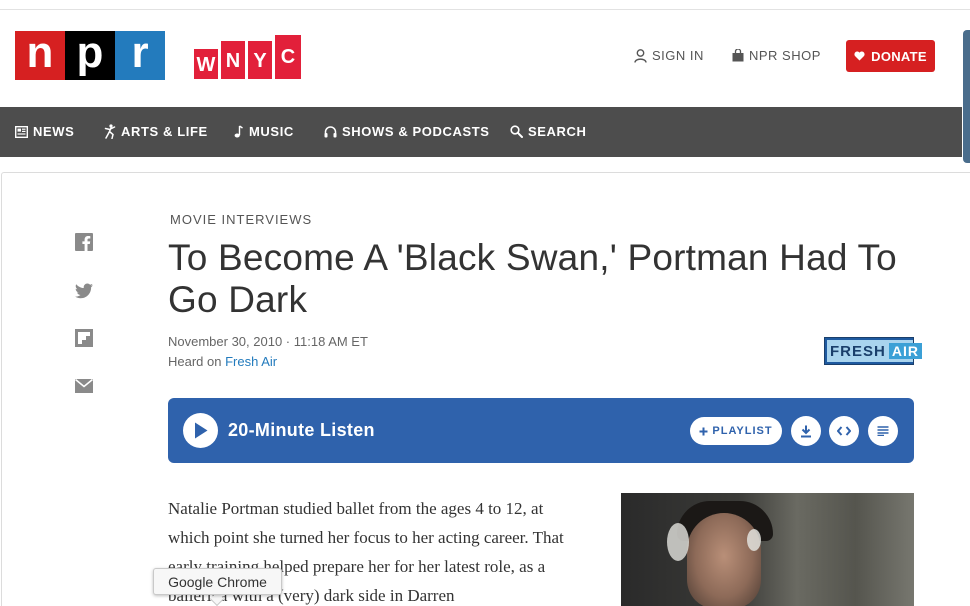 The width and height of the screenshot is (970, 606). I want to click on article-slug: MOVIE INTERVIEWS, so click(241, 219).